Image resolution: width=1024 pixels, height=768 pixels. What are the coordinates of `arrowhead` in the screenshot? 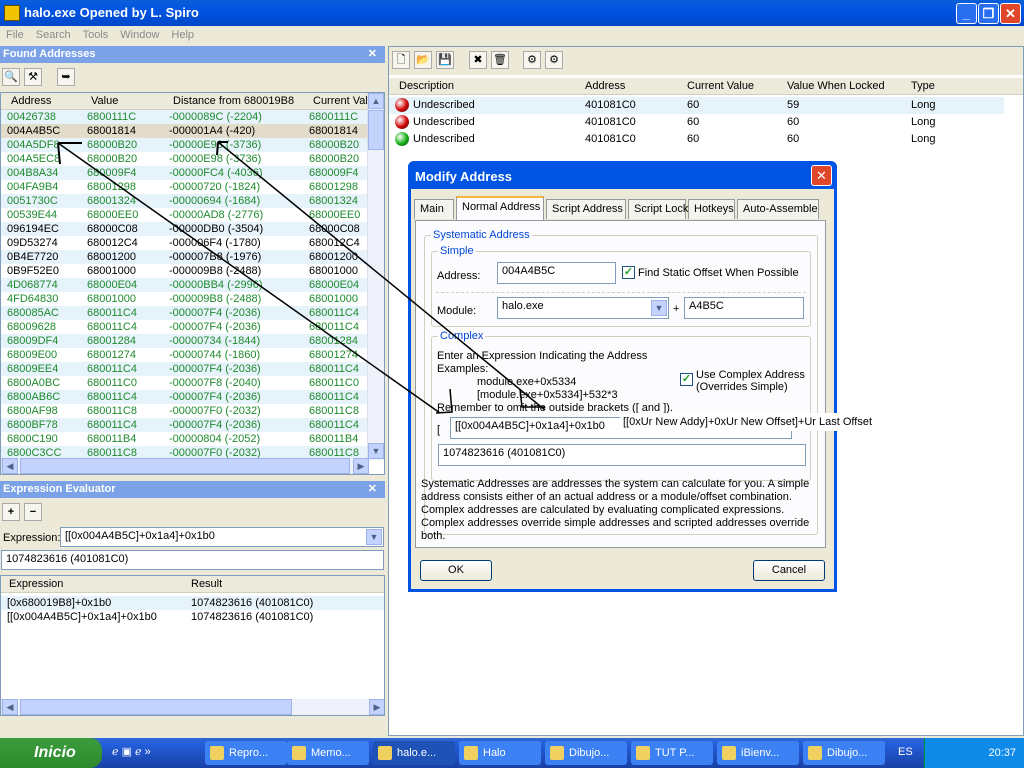 It's located at (490, 401).